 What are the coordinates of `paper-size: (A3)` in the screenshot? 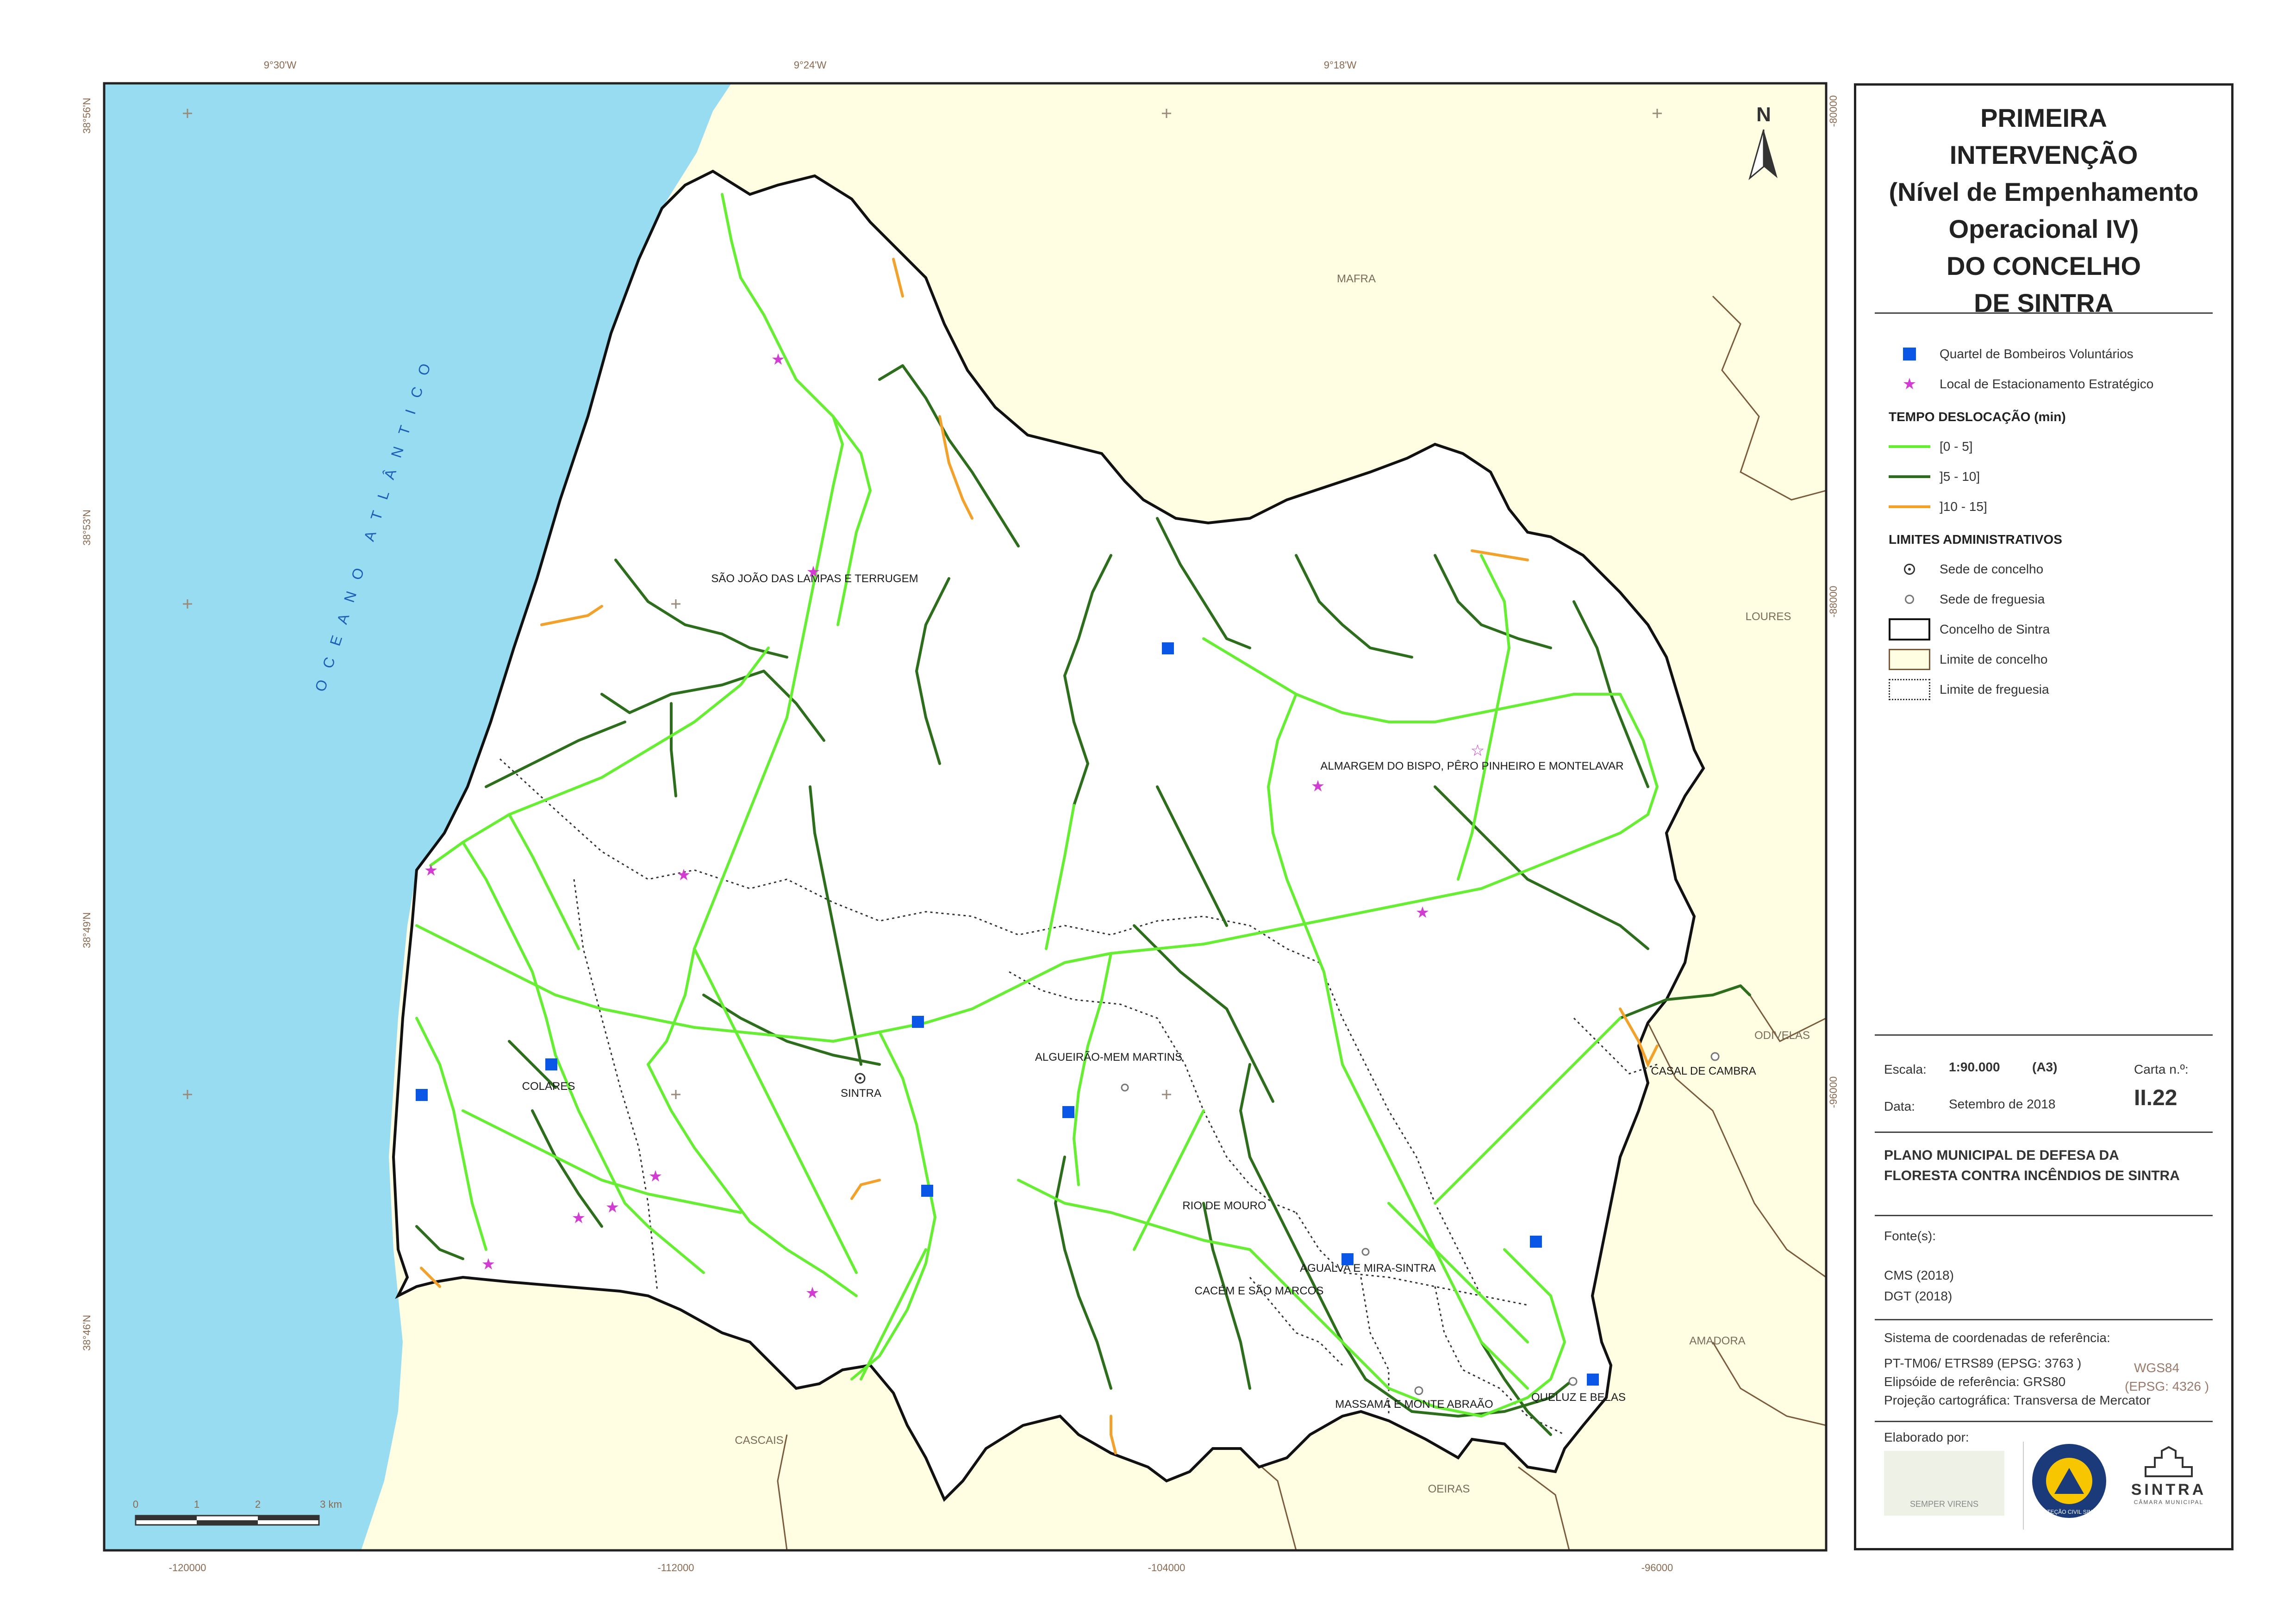 It's located at (2045, 1067).